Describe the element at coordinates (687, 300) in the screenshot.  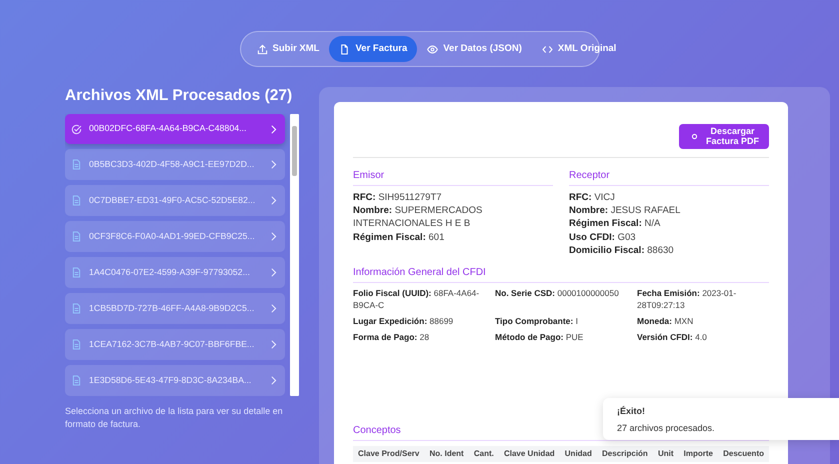
I see `field-text: Fecha Emisión: 2023-01-28T09:27:13` at that location.